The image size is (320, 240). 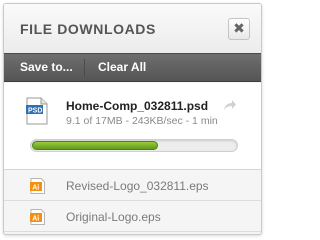 What do you see at coordinates (88, 29) in the screenshot?
I see `panel-title: FILE DOWNLOADS` at bounding box center [88, 29].